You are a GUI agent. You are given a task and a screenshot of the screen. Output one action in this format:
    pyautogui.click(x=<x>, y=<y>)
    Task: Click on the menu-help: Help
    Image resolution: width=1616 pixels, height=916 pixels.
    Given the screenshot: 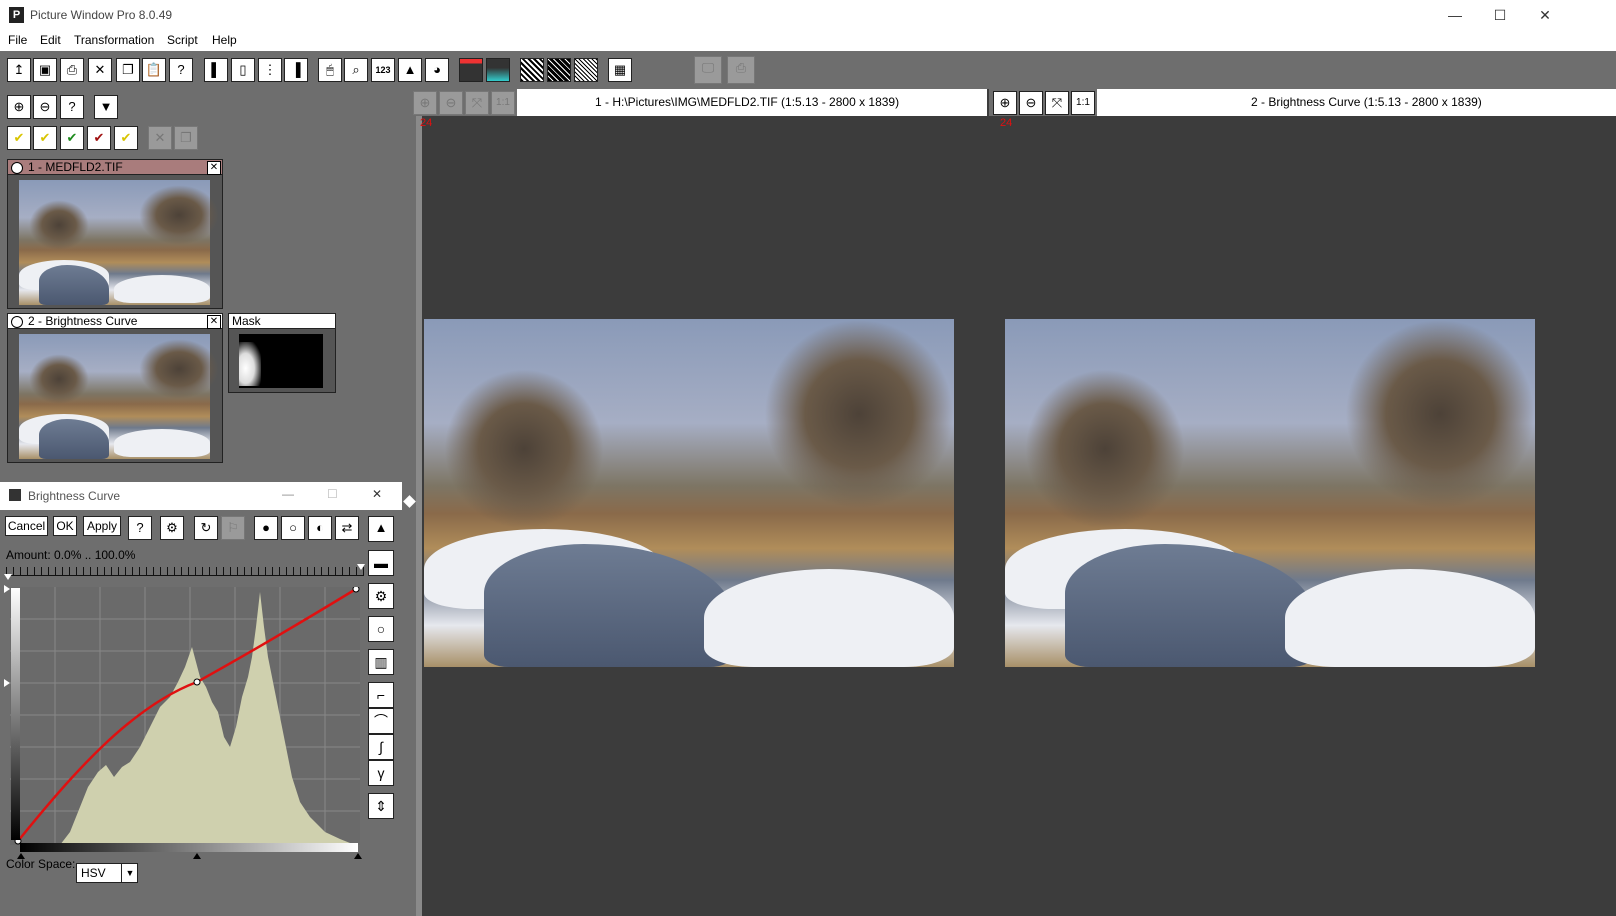 What is the action you would take?
    pyautogui.click(x=224, y=40)
    